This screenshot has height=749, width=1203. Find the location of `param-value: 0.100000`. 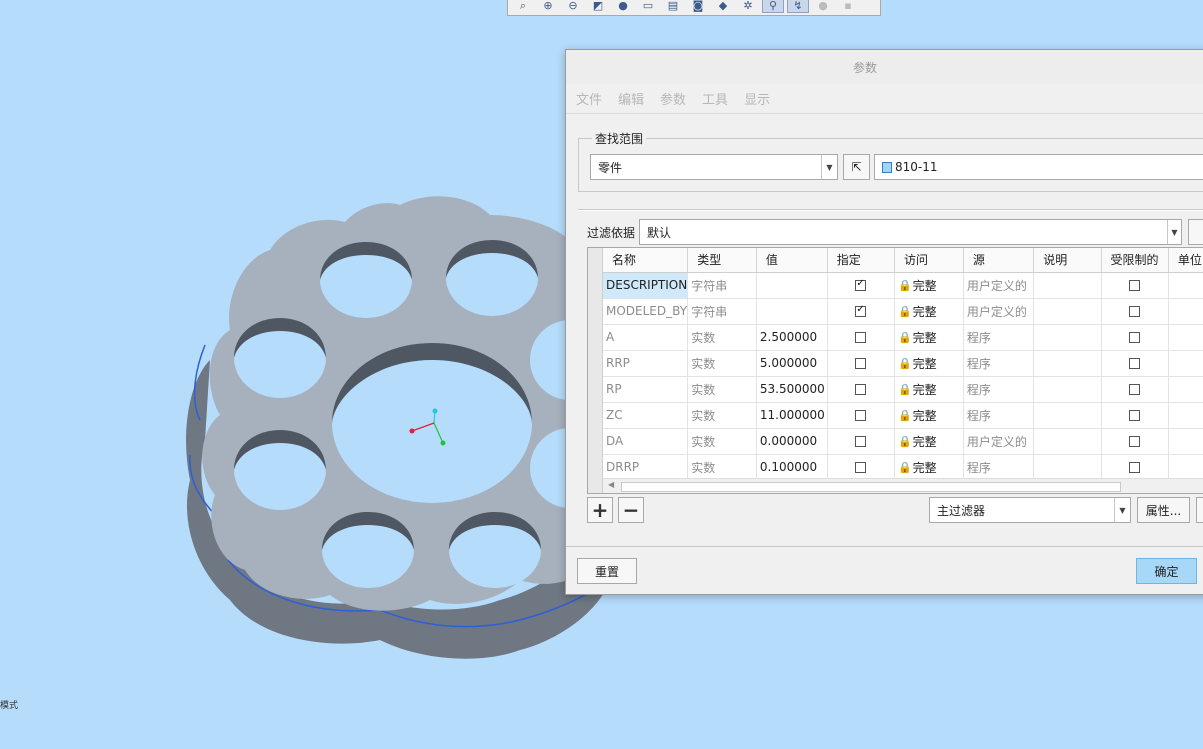

param-value: 0.100000 is located at coordinates (792, 467).